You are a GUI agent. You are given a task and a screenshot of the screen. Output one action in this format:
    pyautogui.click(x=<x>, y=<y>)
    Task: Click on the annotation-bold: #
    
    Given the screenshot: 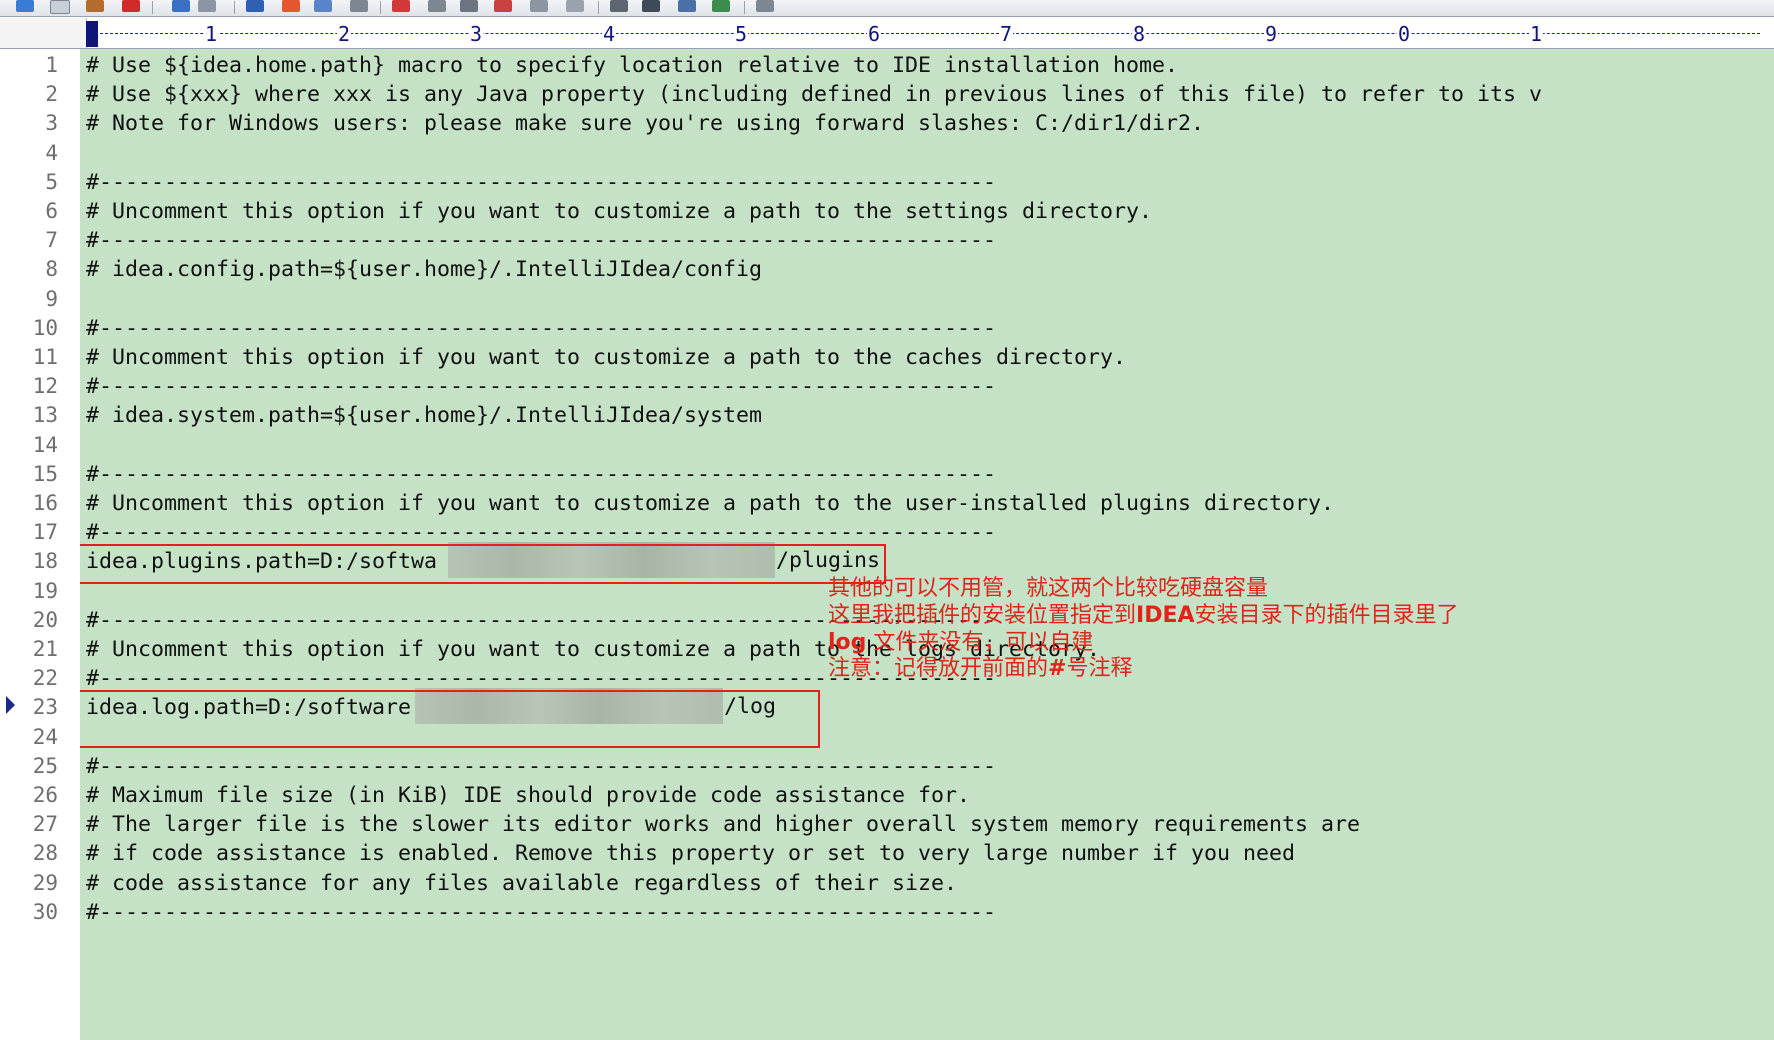 What is the action you would take?
    pyautogui.click(x=1057, y=668)
    